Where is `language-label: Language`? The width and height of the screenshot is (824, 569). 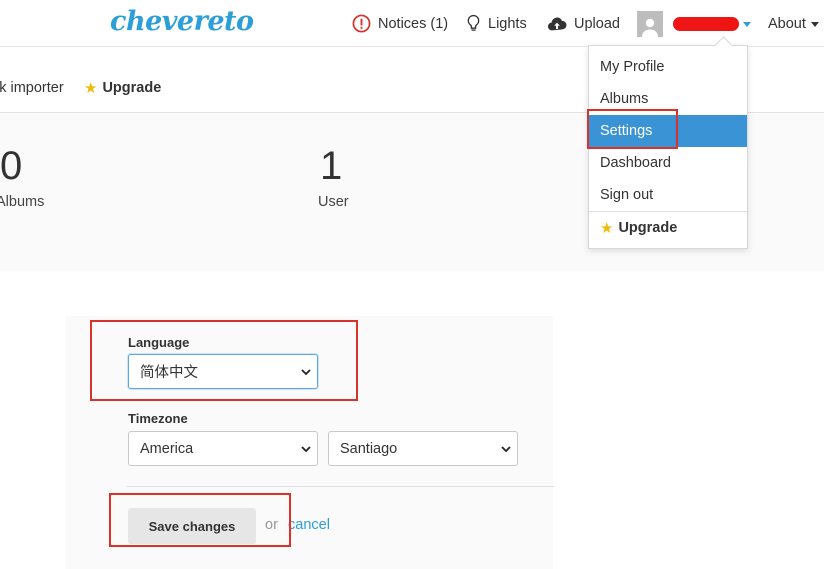
language-label: Language is located at coordinates (159, 342).